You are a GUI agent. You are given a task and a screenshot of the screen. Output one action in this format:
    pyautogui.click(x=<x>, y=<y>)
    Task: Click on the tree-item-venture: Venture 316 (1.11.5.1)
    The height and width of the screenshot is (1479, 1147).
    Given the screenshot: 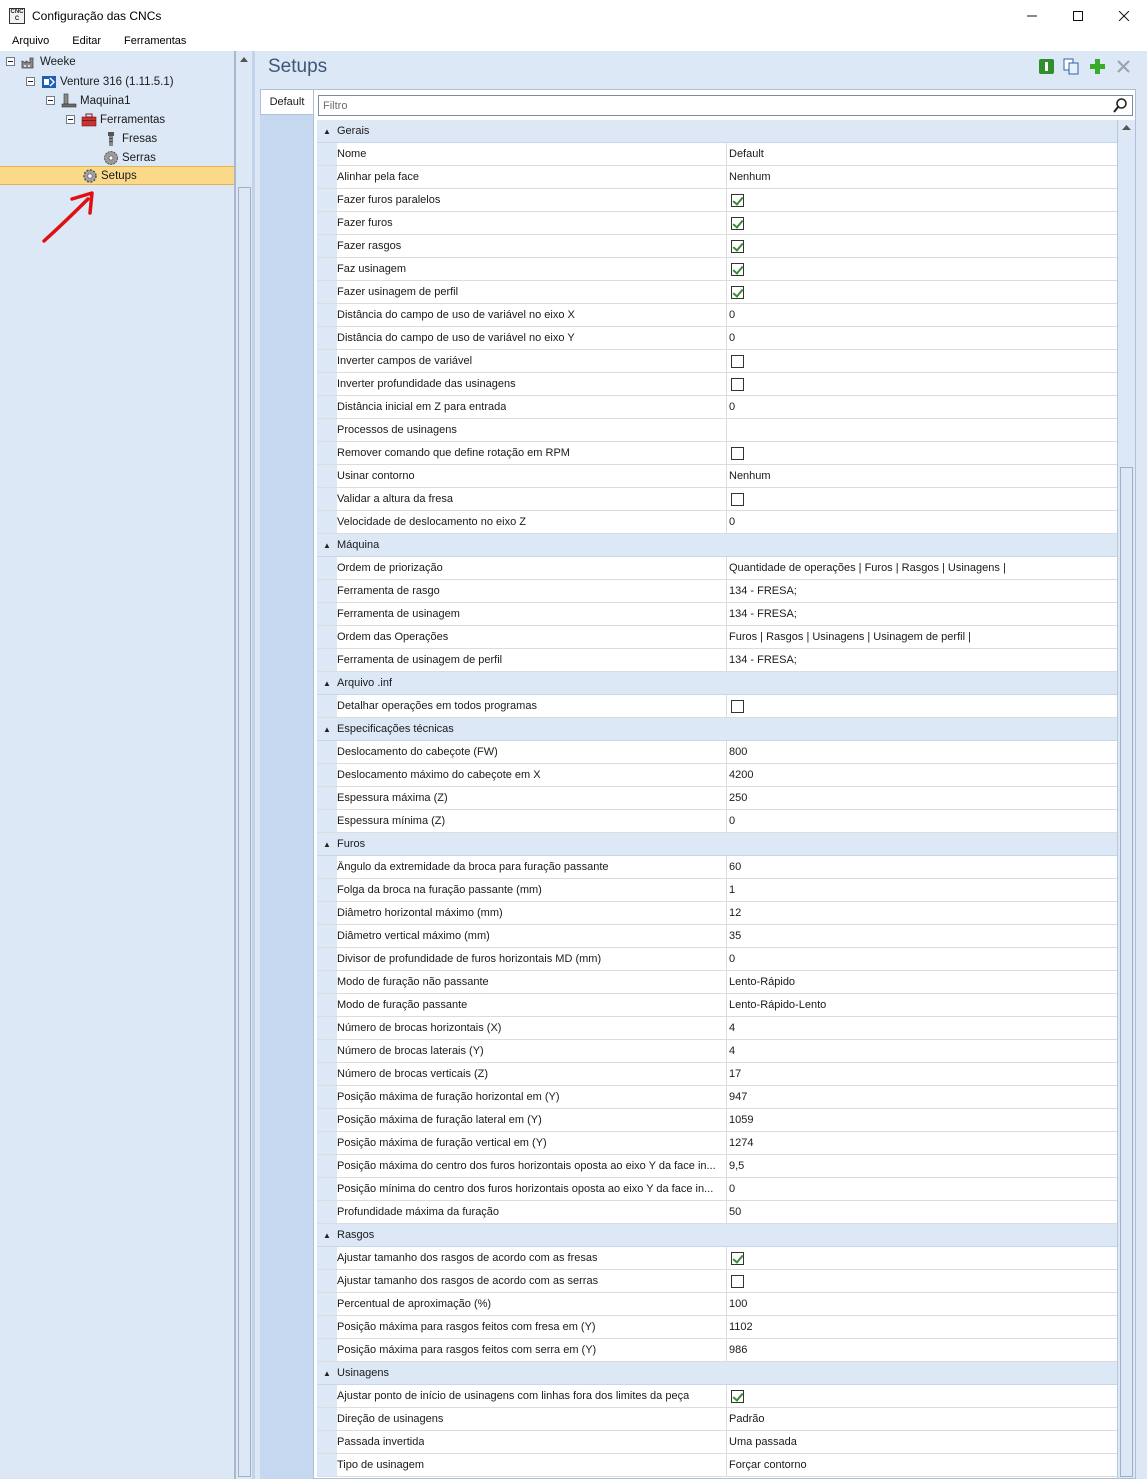 What is the action you would take?
    pyautogui.click(x=100, y=81)
    